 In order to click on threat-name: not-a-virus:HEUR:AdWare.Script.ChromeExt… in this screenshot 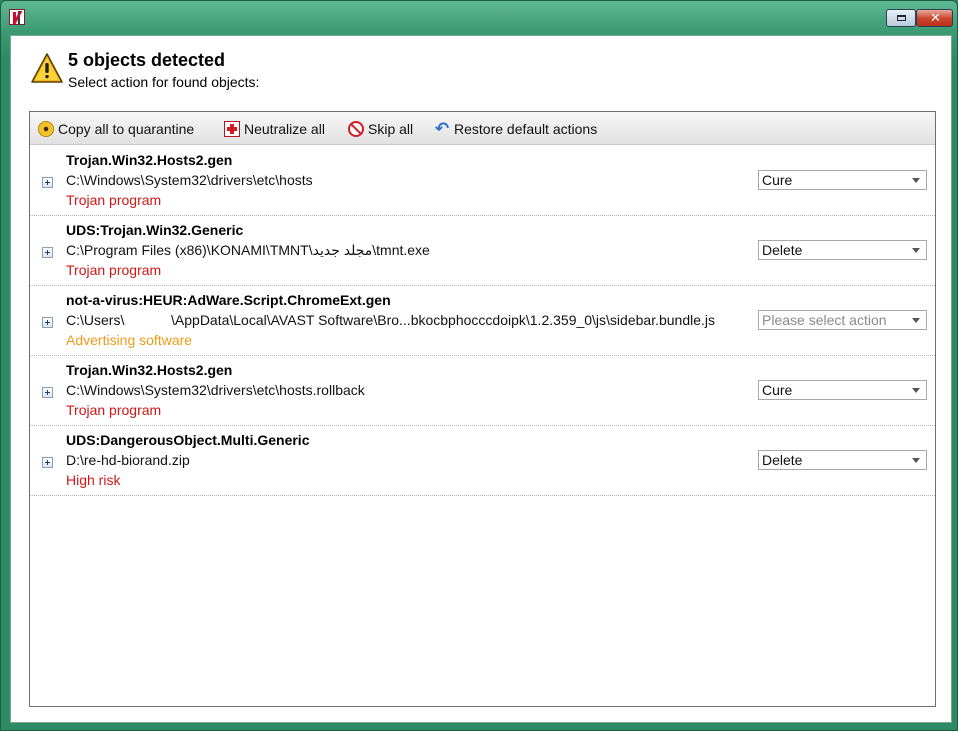, I will do `click(228, 300)`.